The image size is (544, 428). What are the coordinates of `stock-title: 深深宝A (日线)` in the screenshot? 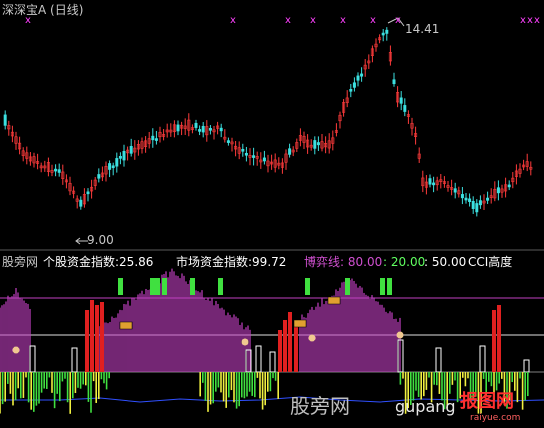 It's located at (43, 10).